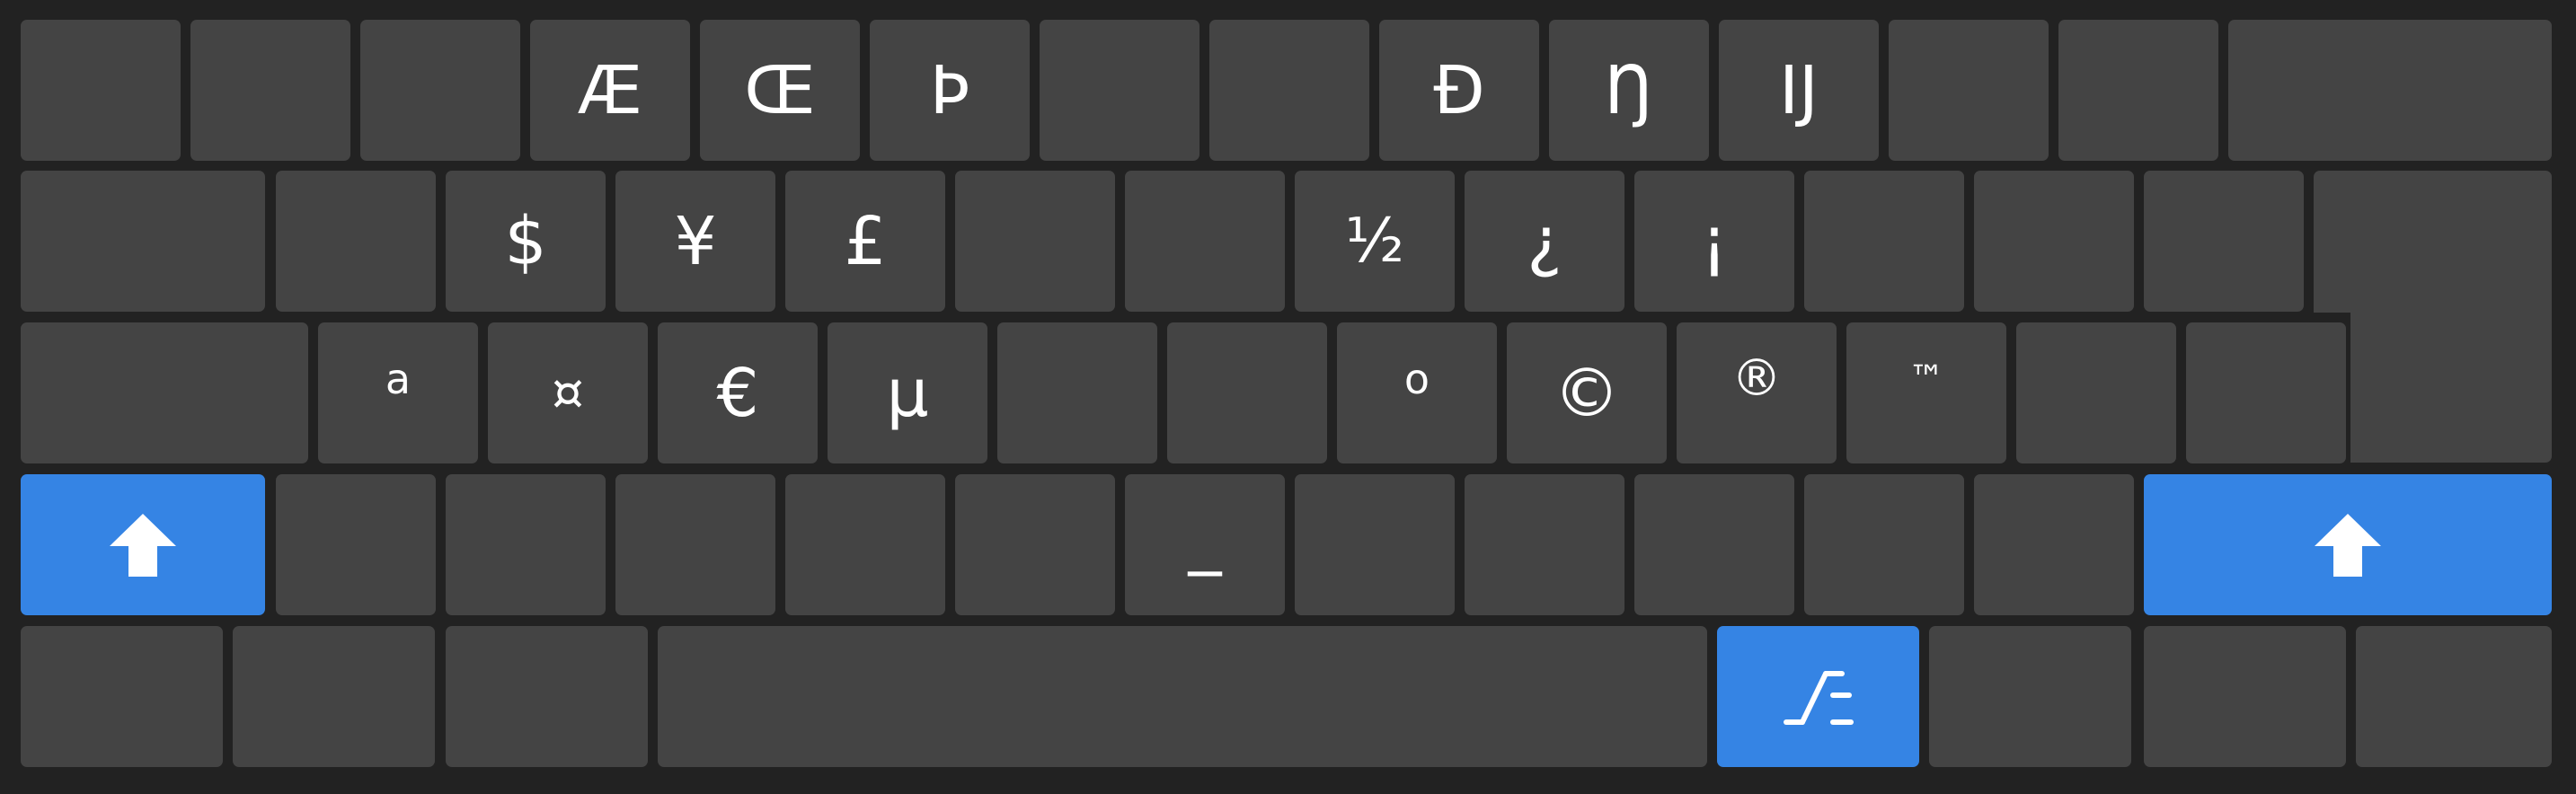  I want to click on key-inverted-question-label: ¿, so click(1544, 241).